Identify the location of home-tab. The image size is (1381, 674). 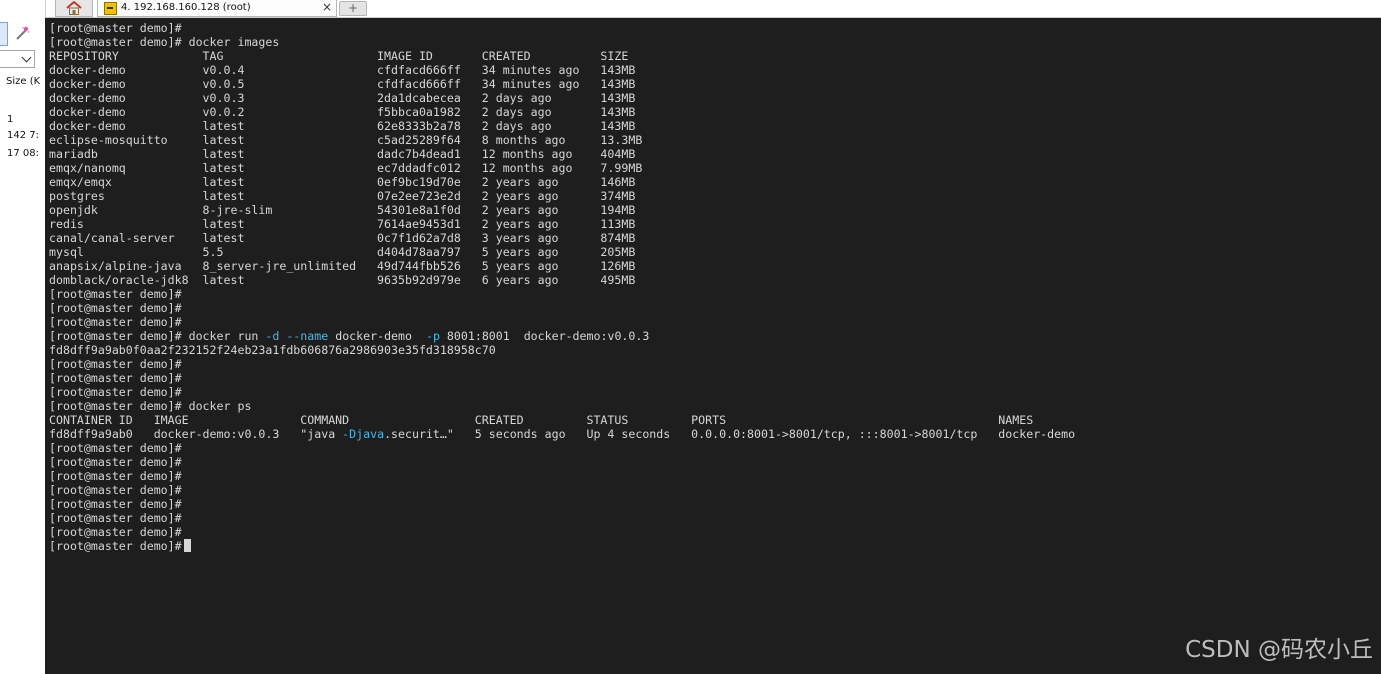
(74, 8).